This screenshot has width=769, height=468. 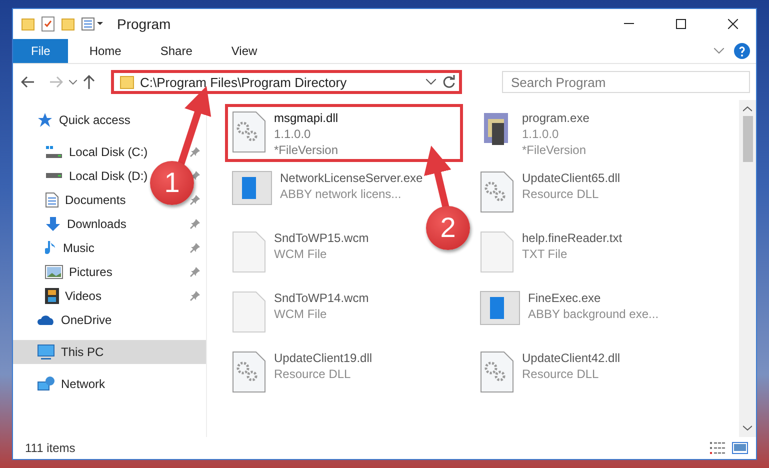 What do you see at coordinates (244, 51) in the screenshot?
I see `ribbon-tab: View` at bounding box center [244, 51].